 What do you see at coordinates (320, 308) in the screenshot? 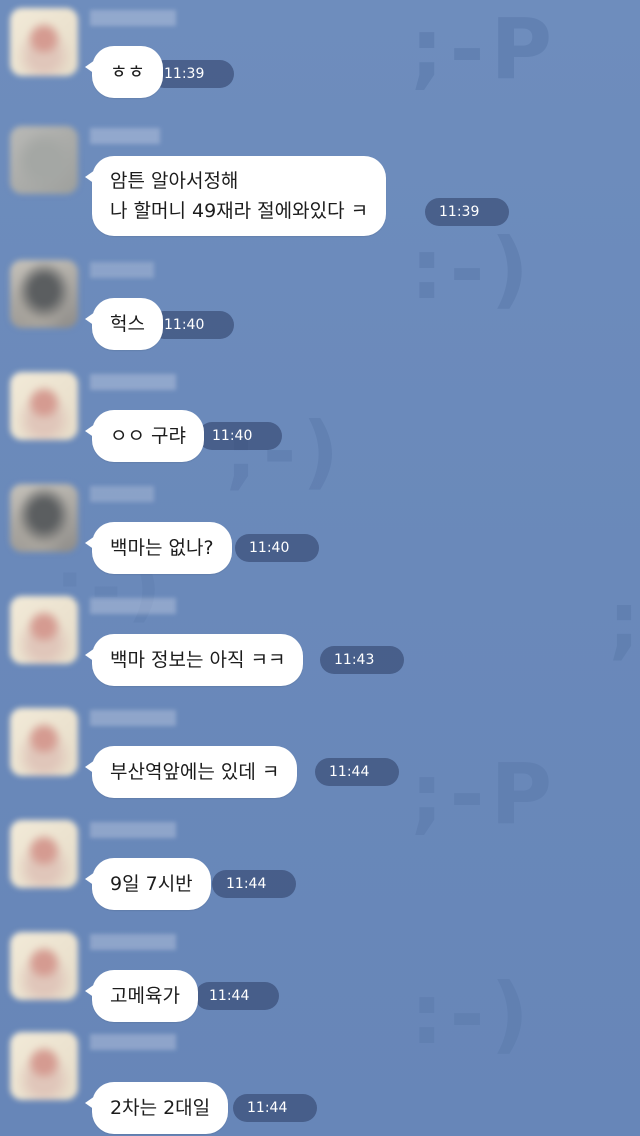
I see `chat-message: 11:40 헉스` at bounding box center [320, 308].